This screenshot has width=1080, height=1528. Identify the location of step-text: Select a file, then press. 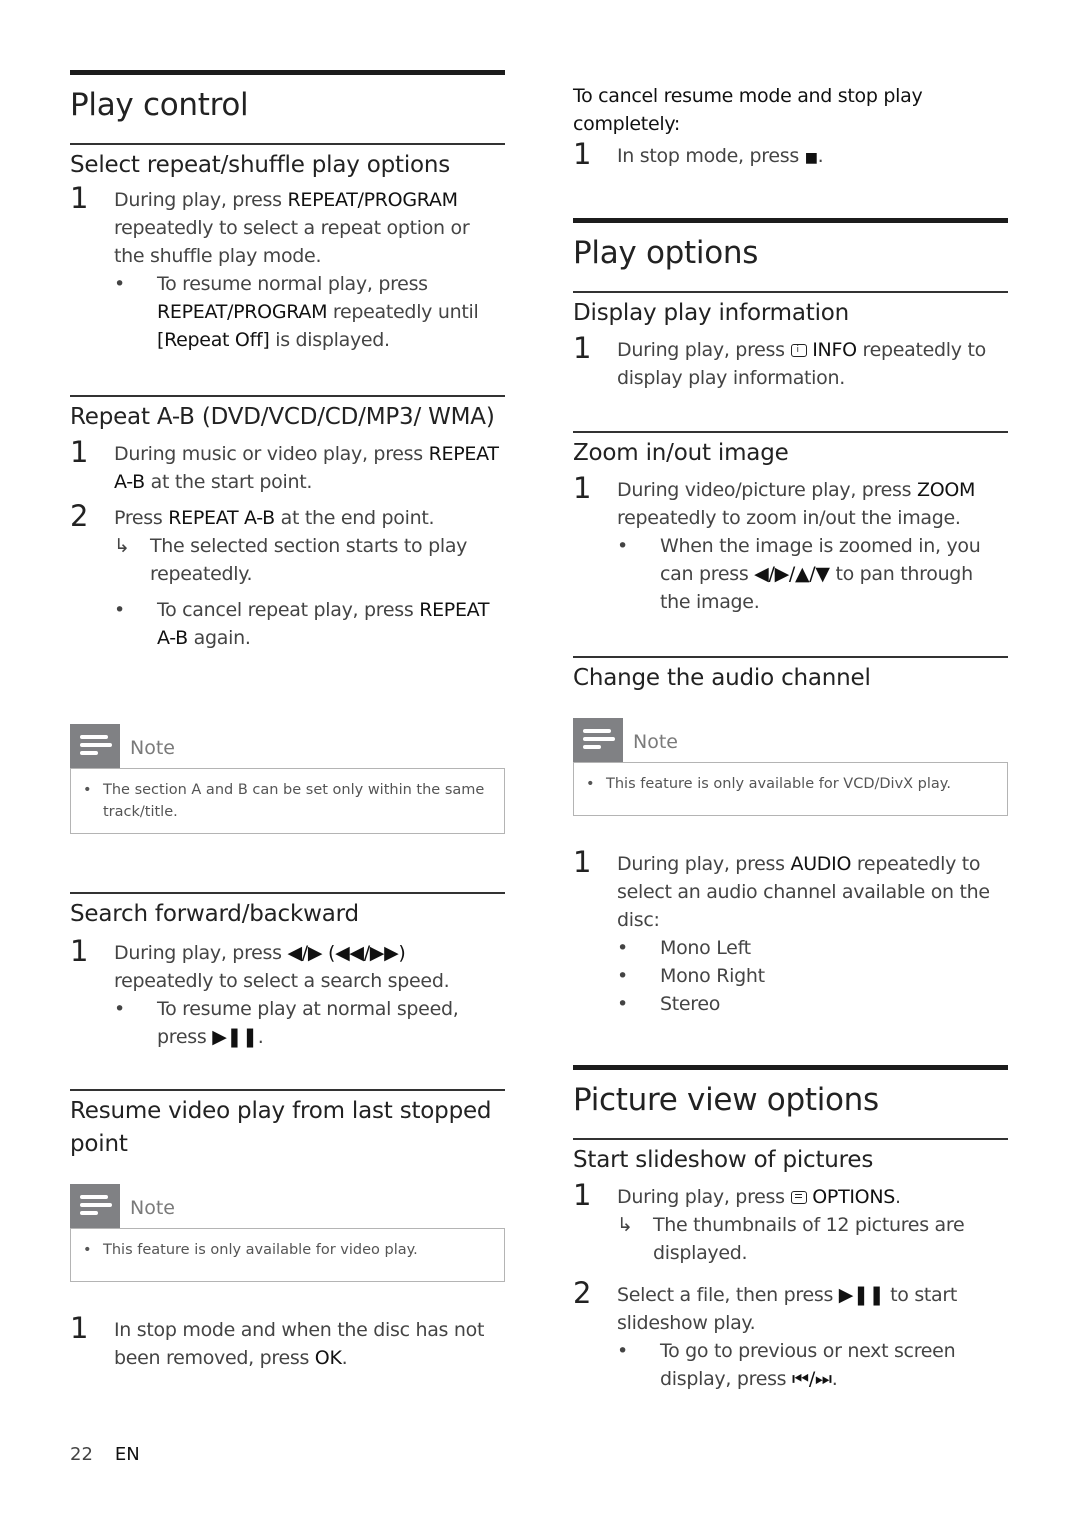
(728, 1294).